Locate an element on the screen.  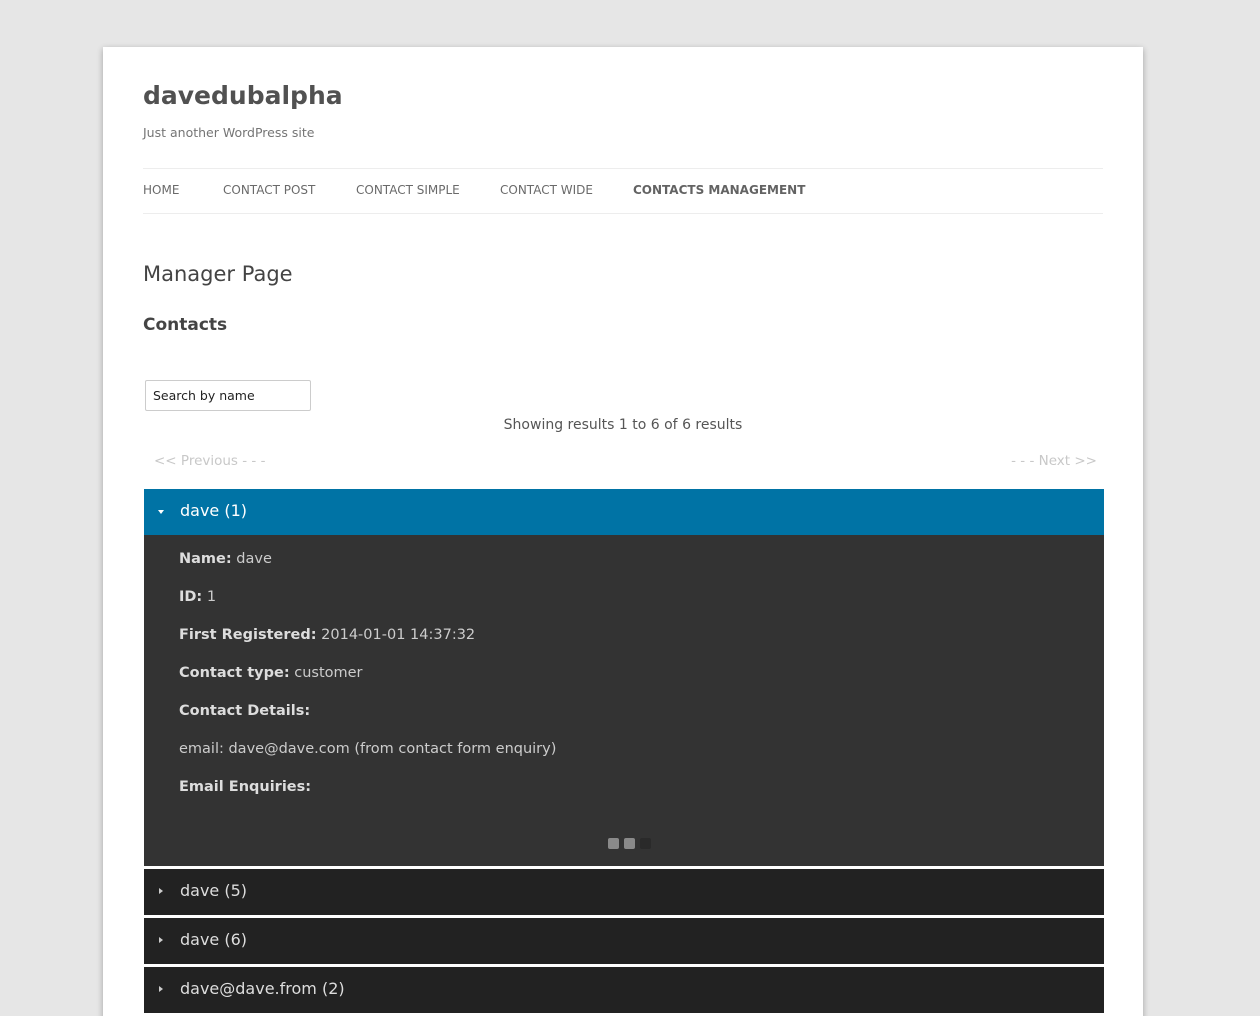
accordion-header-contact-5: dave (5) is located at coordinates (624, 892).